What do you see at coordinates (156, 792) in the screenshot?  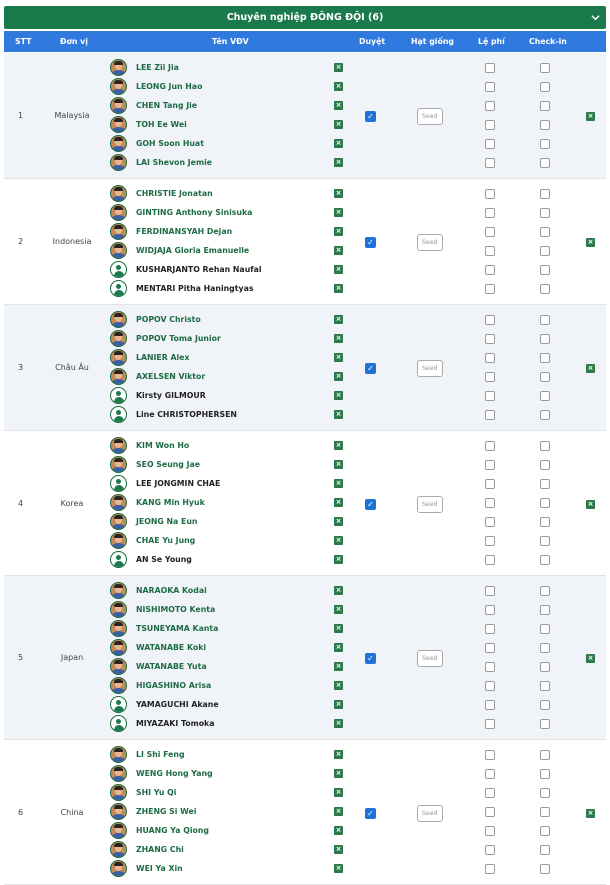 I see `athlete-name: SHI Yu Qi` at bounding box center [156, 792].